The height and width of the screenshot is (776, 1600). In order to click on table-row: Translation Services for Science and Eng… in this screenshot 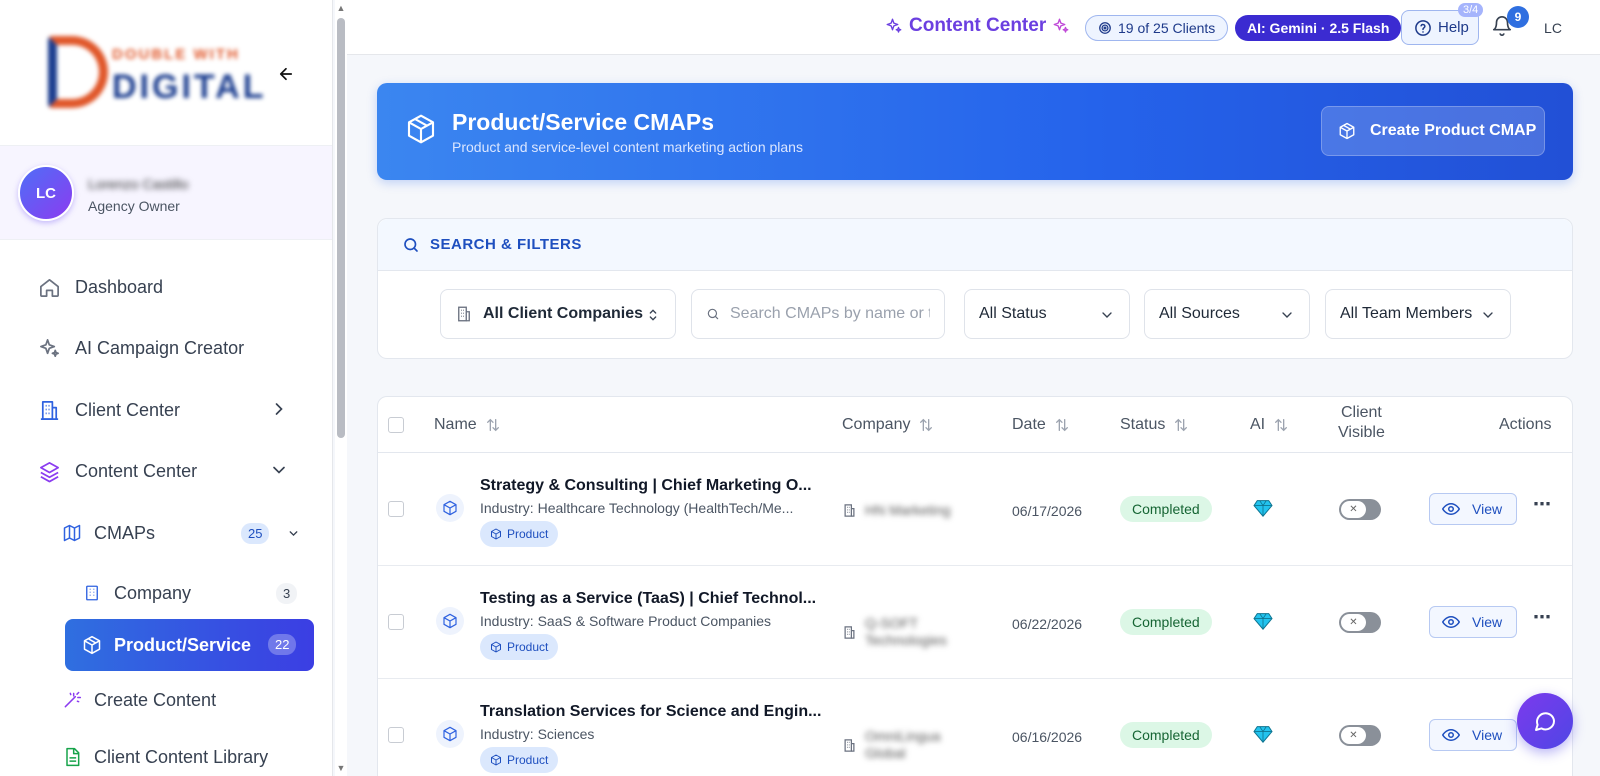, I will do `click(975, 727)`.